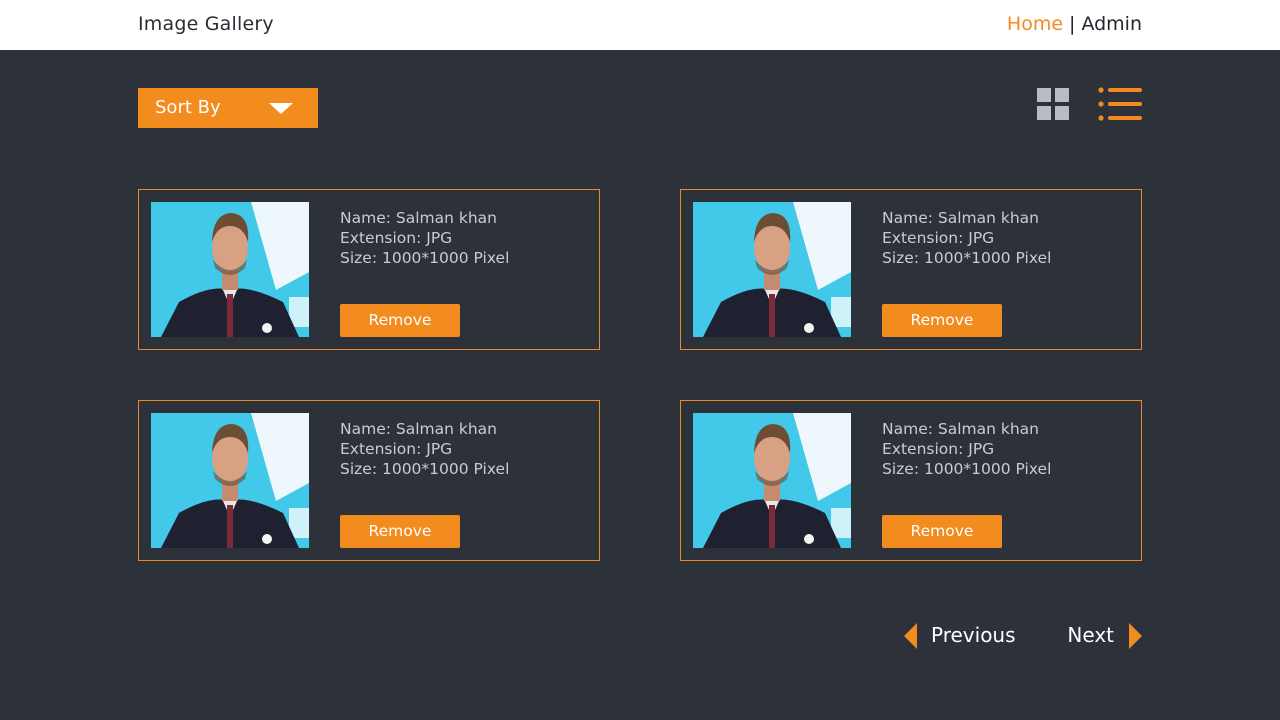 The width and height of the screenshot is (1280, 720). Describe the element at coordinates (973, 635) in the screenshot. I see `previous-label: Previous` at that location.